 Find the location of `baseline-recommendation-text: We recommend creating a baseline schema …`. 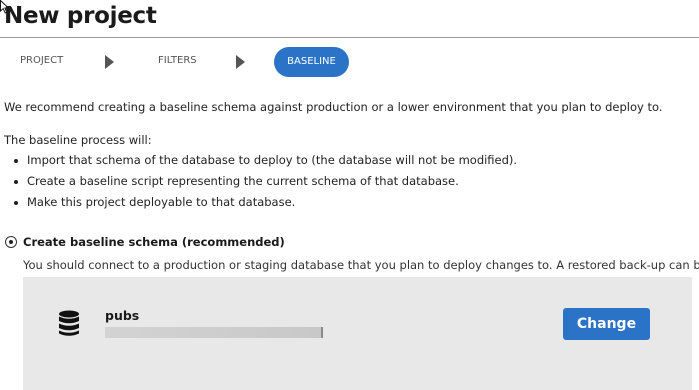

baseline-recommendation-text: We recommend creating a baseline schema … is located at coordinates (333, 107).